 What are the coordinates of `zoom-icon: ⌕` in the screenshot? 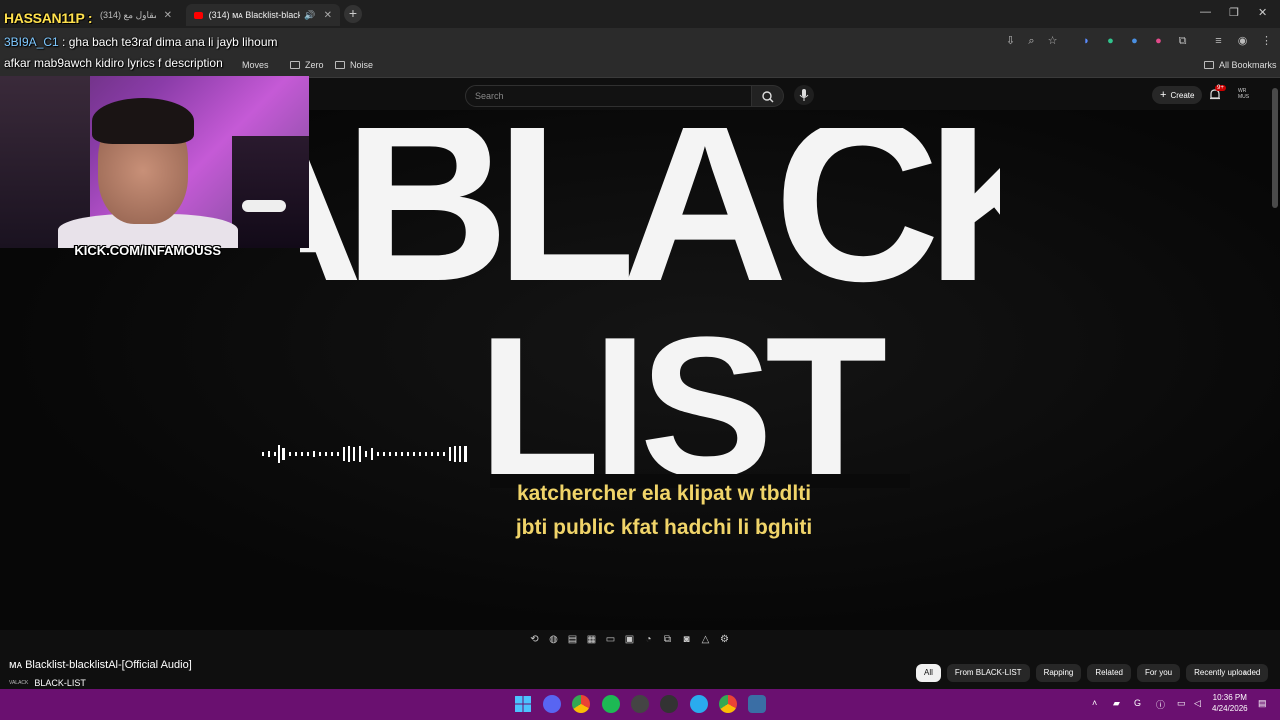 It's located at (1031, 41).